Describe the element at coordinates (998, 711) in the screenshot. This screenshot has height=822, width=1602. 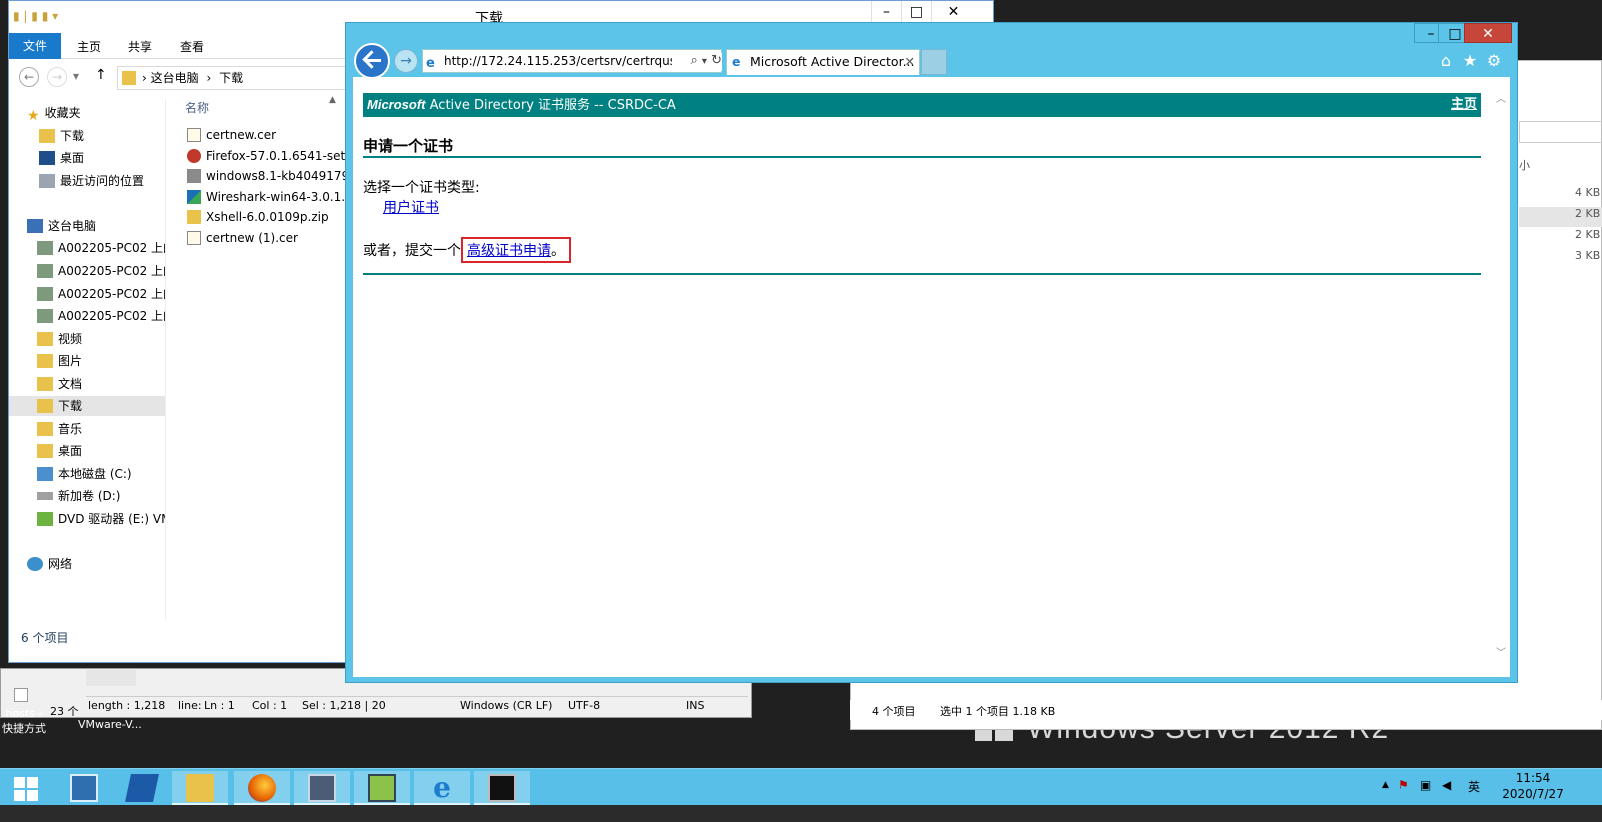
I see `explorer2-selection-info: 选中 1 个项目 1.18 KB` at that location.